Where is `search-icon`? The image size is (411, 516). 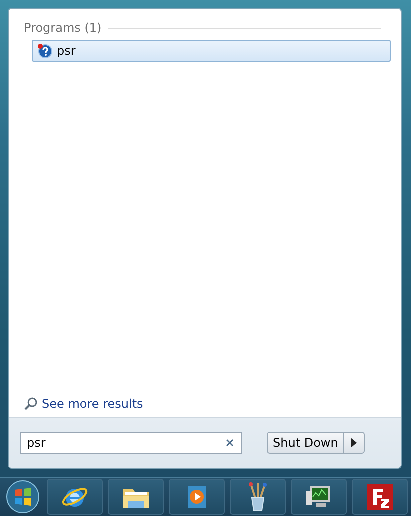 search-icon is located at coordinates (31, 404).